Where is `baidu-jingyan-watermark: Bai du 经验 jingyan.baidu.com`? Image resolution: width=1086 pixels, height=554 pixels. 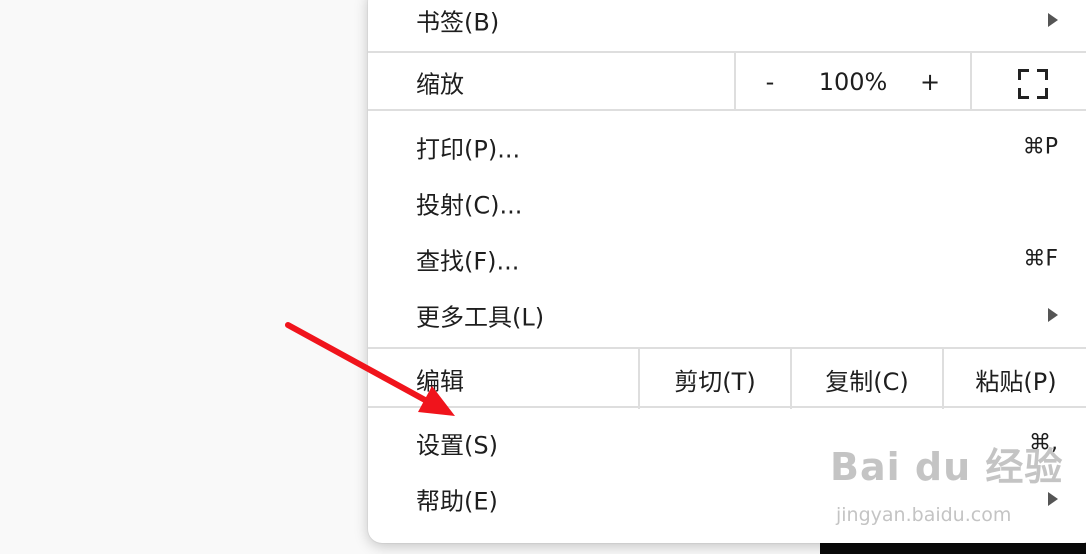
baidu-jingyan-watermark: Bai du 经验 jingyan.baidu.com is located at coordinates (947, 481).